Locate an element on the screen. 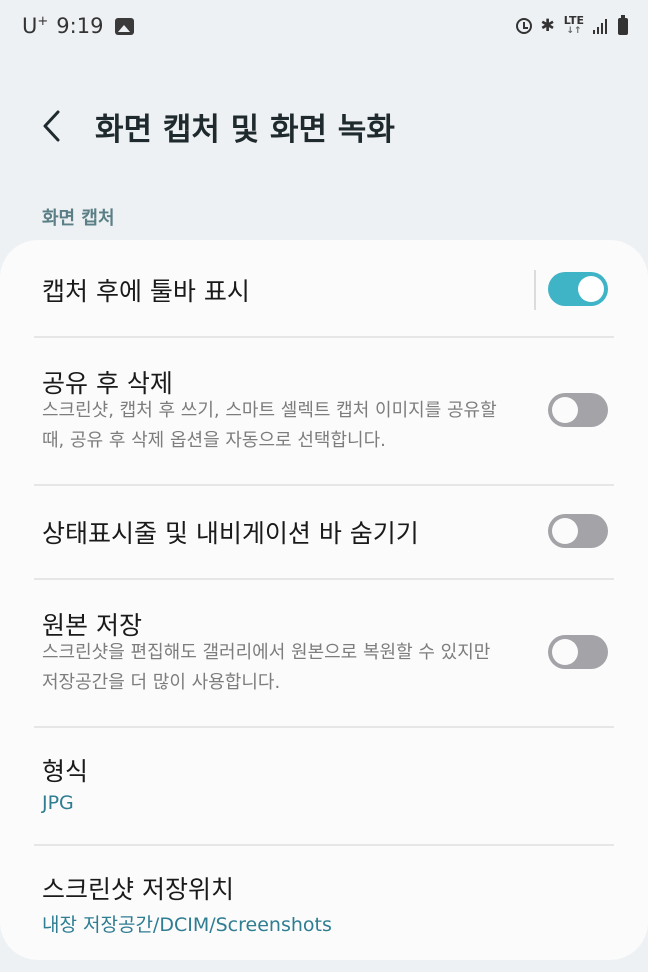  bluetooth-icon: ✱ is located at coordinates (547, 25).